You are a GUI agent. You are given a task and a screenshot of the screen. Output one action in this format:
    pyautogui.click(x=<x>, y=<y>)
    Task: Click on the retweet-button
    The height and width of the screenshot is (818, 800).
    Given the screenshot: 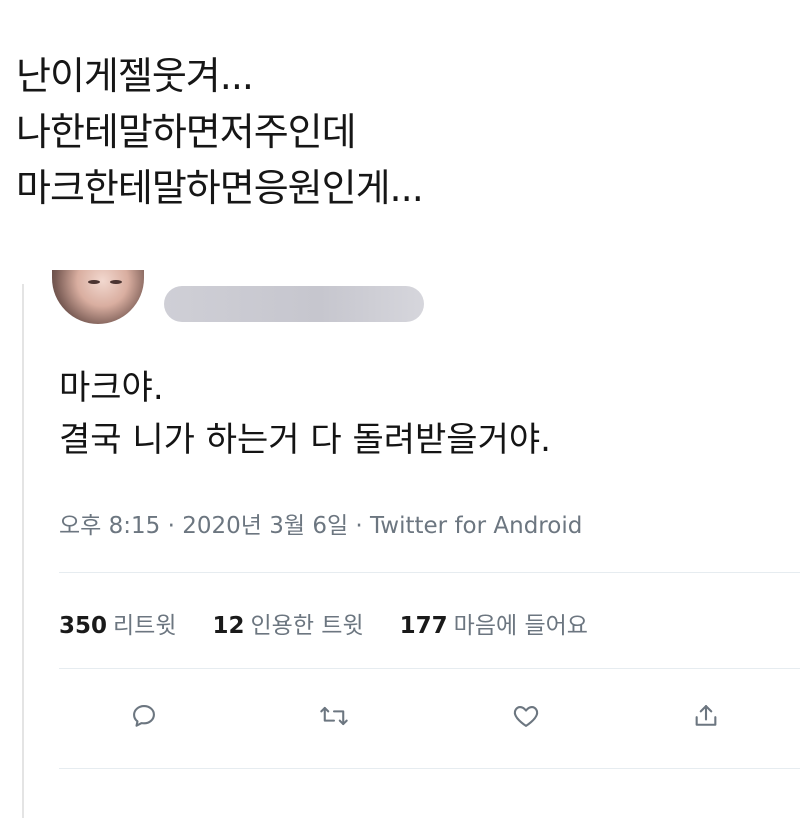 What is the action you would take?
    pyautogui.click(x=334, y=716)
    